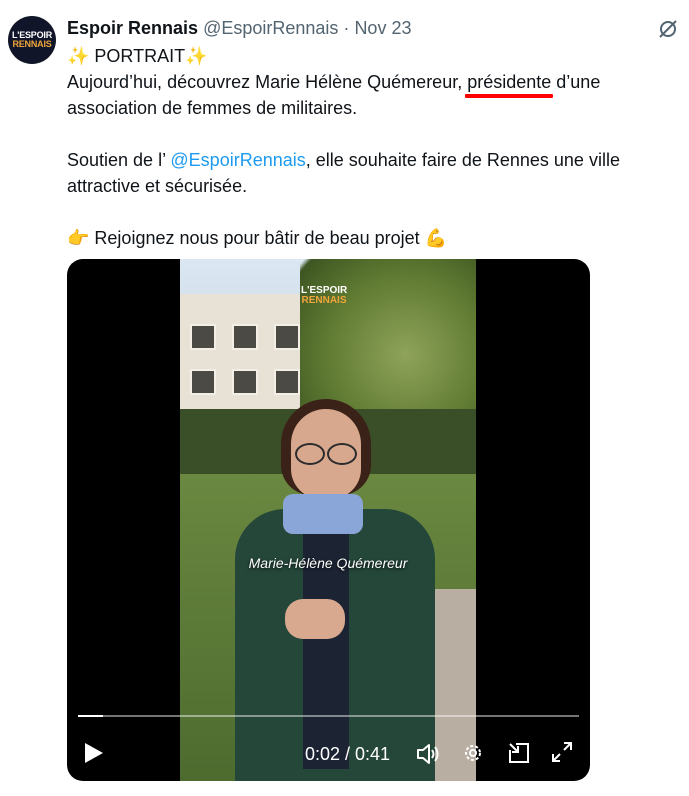  What do you see at coordinates (270, 28) in the screenshot?
I see `author-handle: @EspoirRennais` at bounding box center [270, 28].